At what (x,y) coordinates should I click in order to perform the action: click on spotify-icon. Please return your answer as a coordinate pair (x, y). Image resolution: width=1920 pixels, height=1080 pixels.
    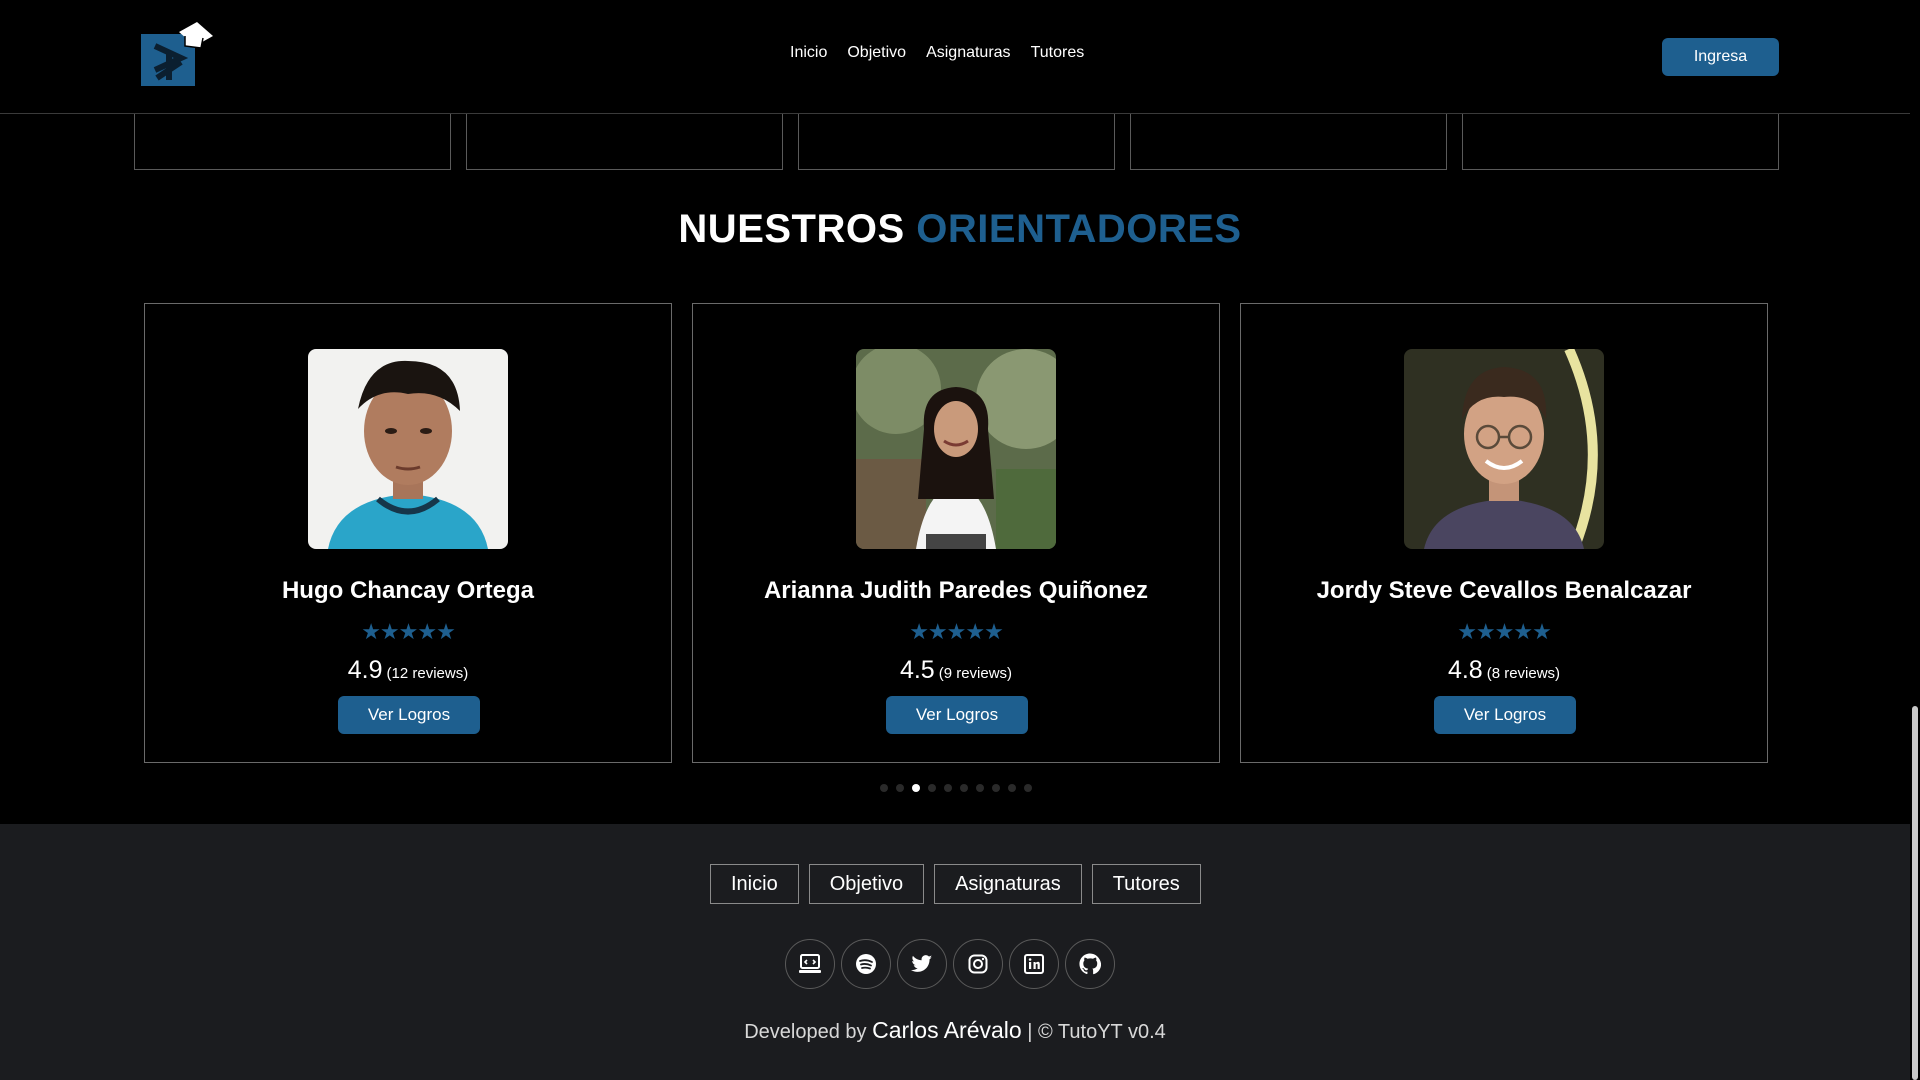
    Looking at the image, I should click on (866, 964).